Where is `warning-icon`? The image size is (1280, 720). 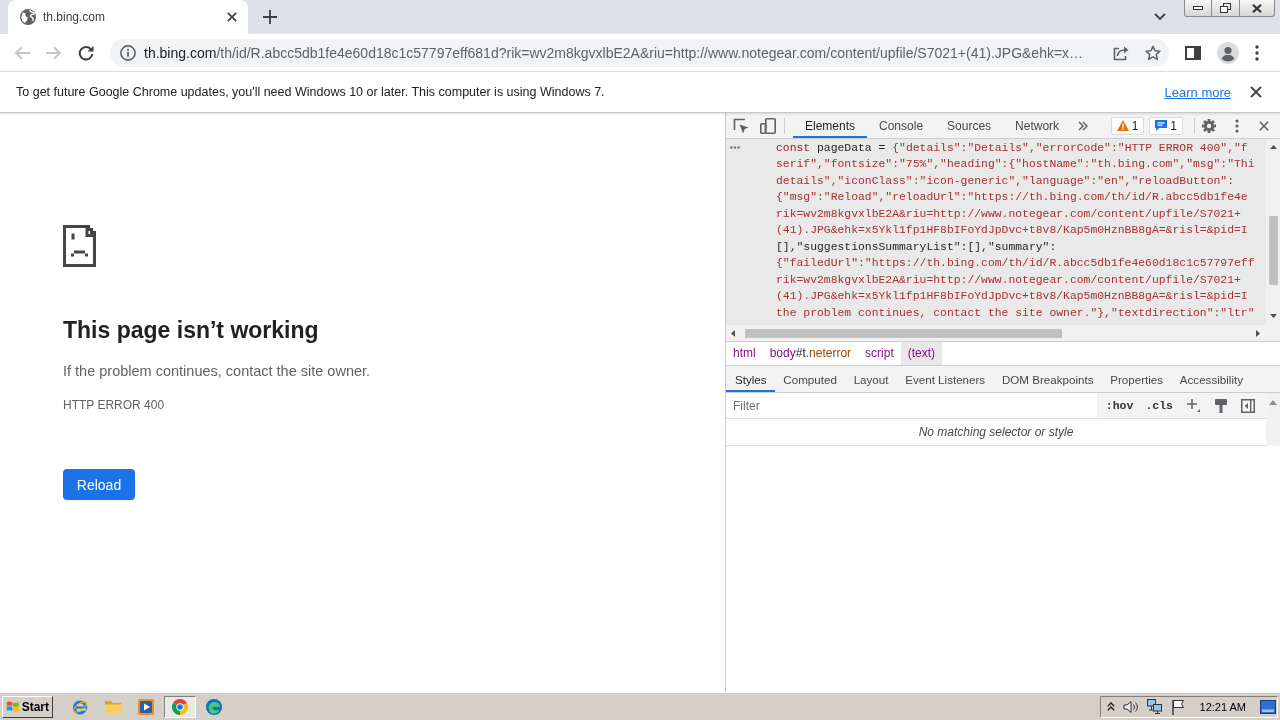
warning-icon is located at coordinates (1122, 125).